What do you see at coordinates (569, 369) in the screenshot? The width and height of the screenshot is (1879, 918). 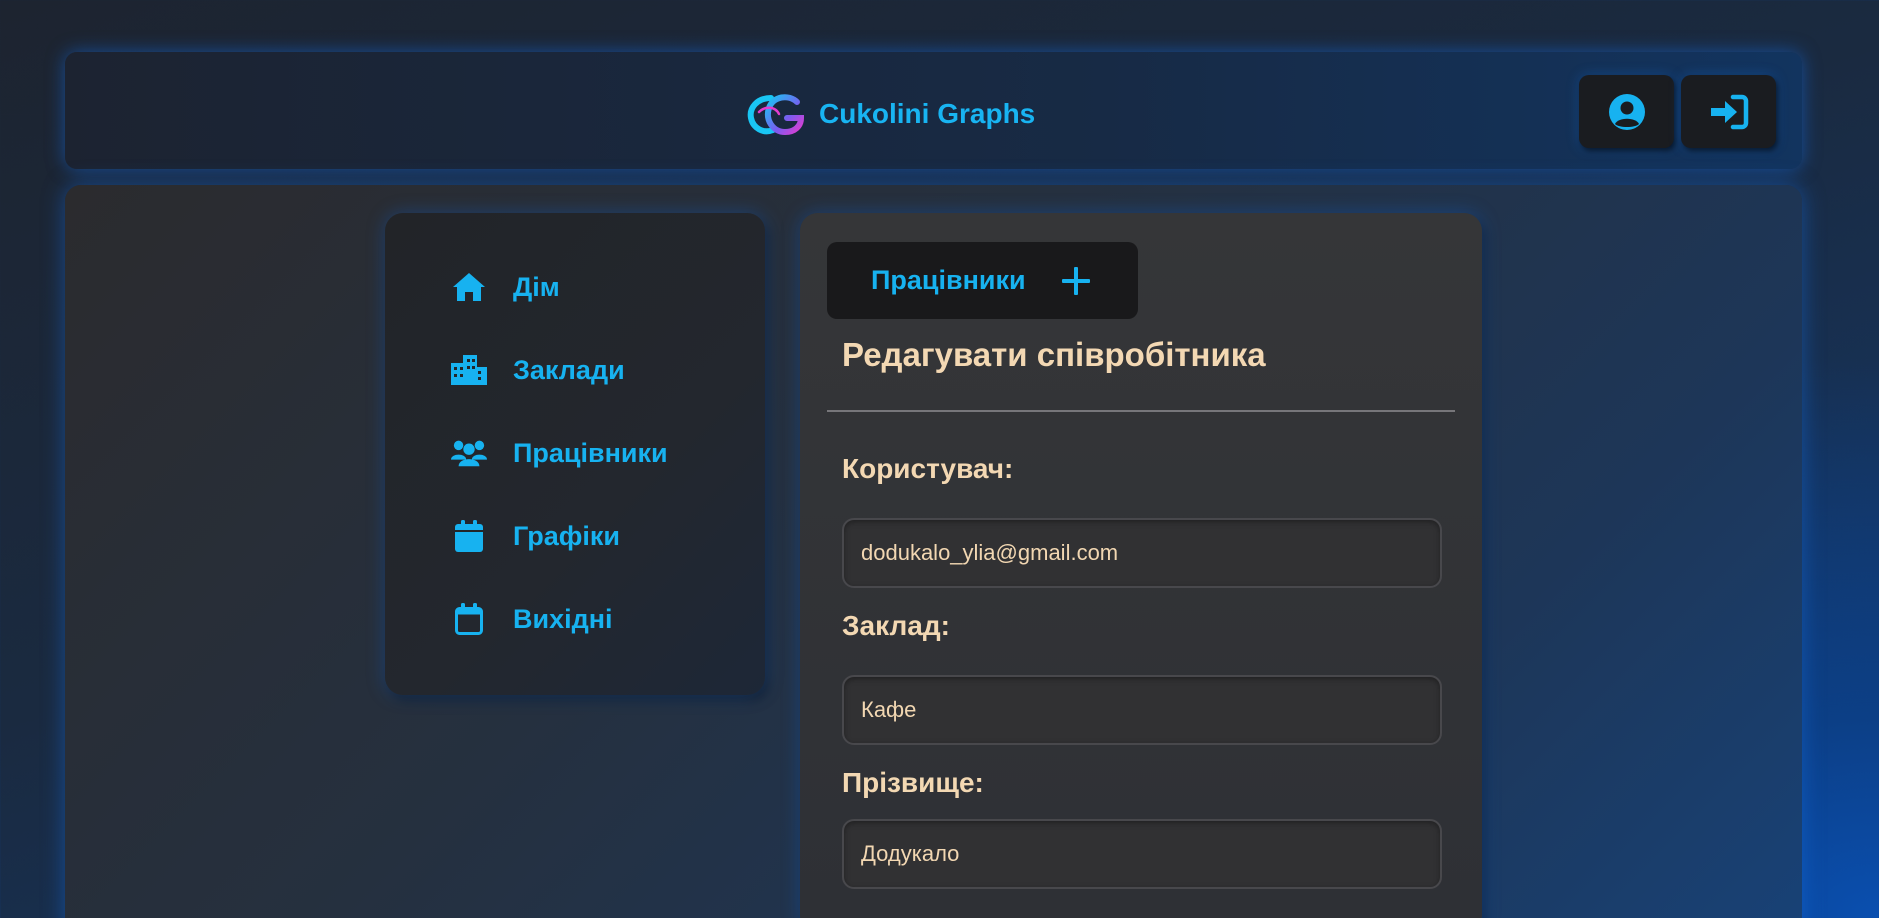 I see `sidebar-item-label: Заклади` at bounding box center [569, 369].